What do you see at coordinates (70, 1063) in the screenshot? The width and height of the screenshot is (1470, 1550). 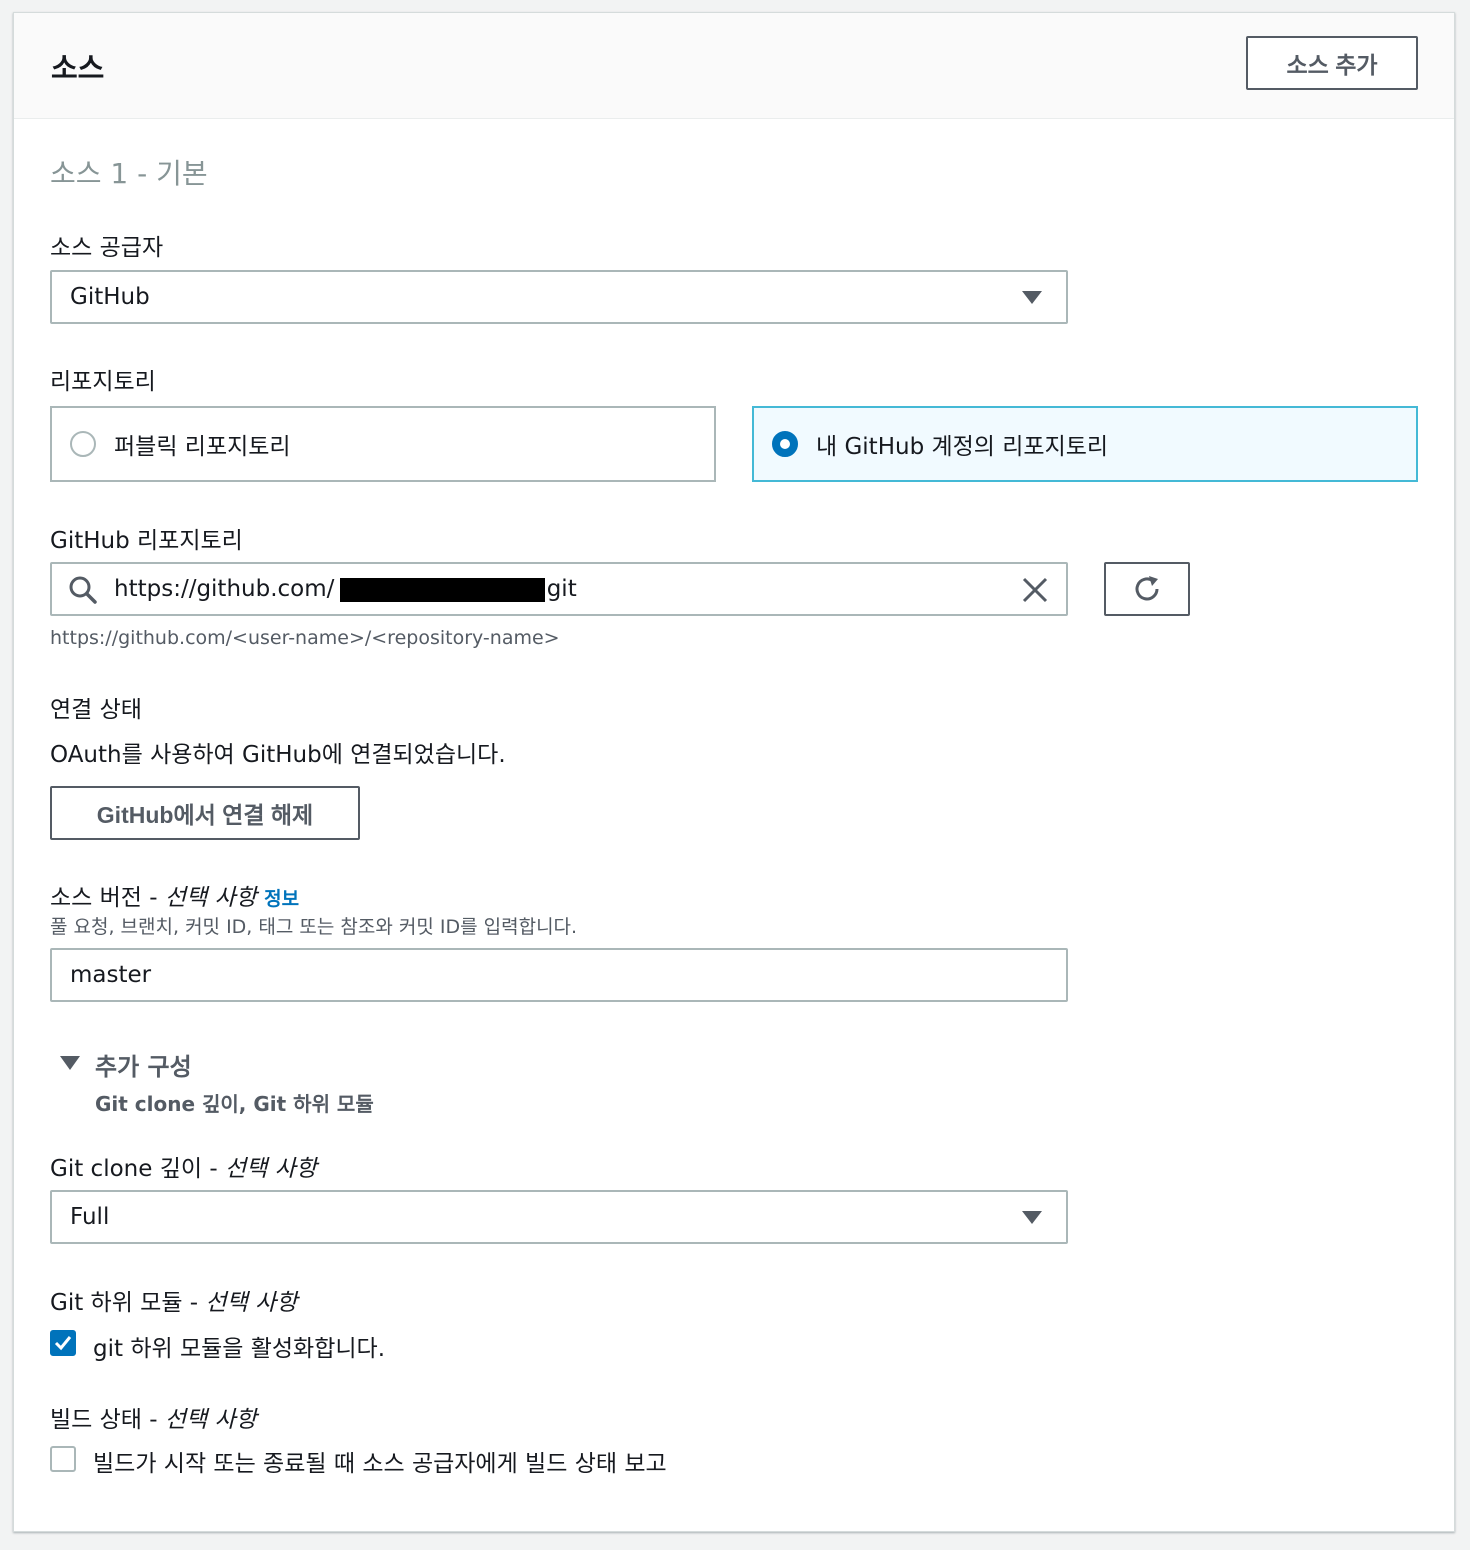 I see `expand-caret-icon` at bounding box center [70, 1063].